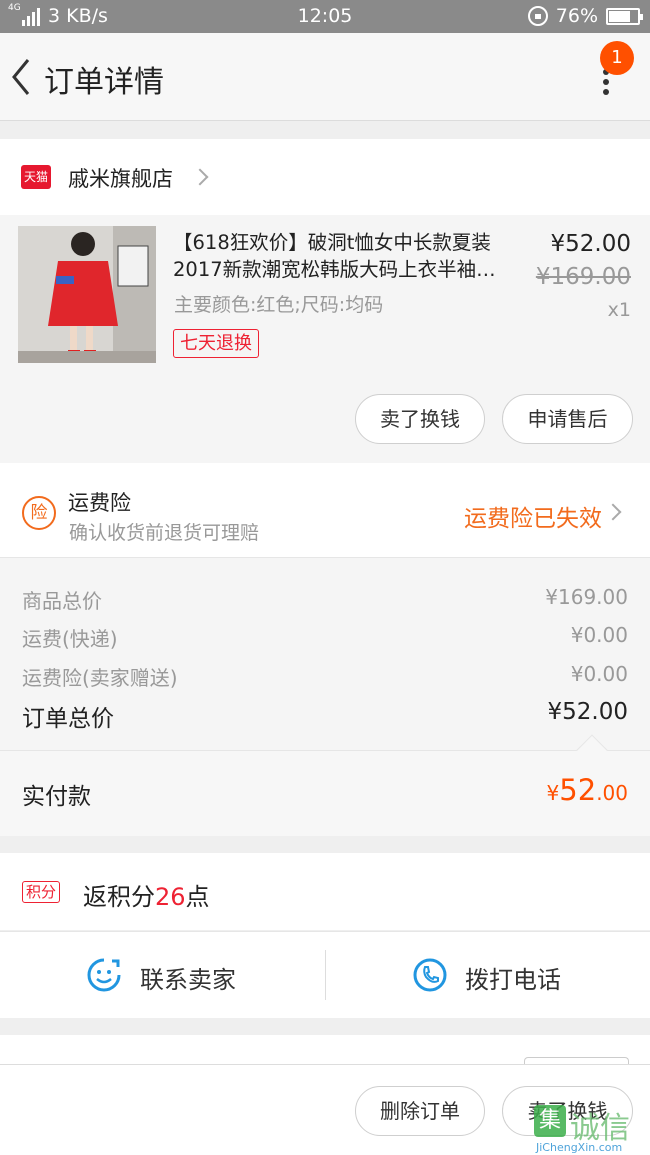 This screenshot has width=650, height=1155. Describe the element at coordinates (420, 1111) in the screenshot. I see `delete-order-button: 删除订单` at that location.